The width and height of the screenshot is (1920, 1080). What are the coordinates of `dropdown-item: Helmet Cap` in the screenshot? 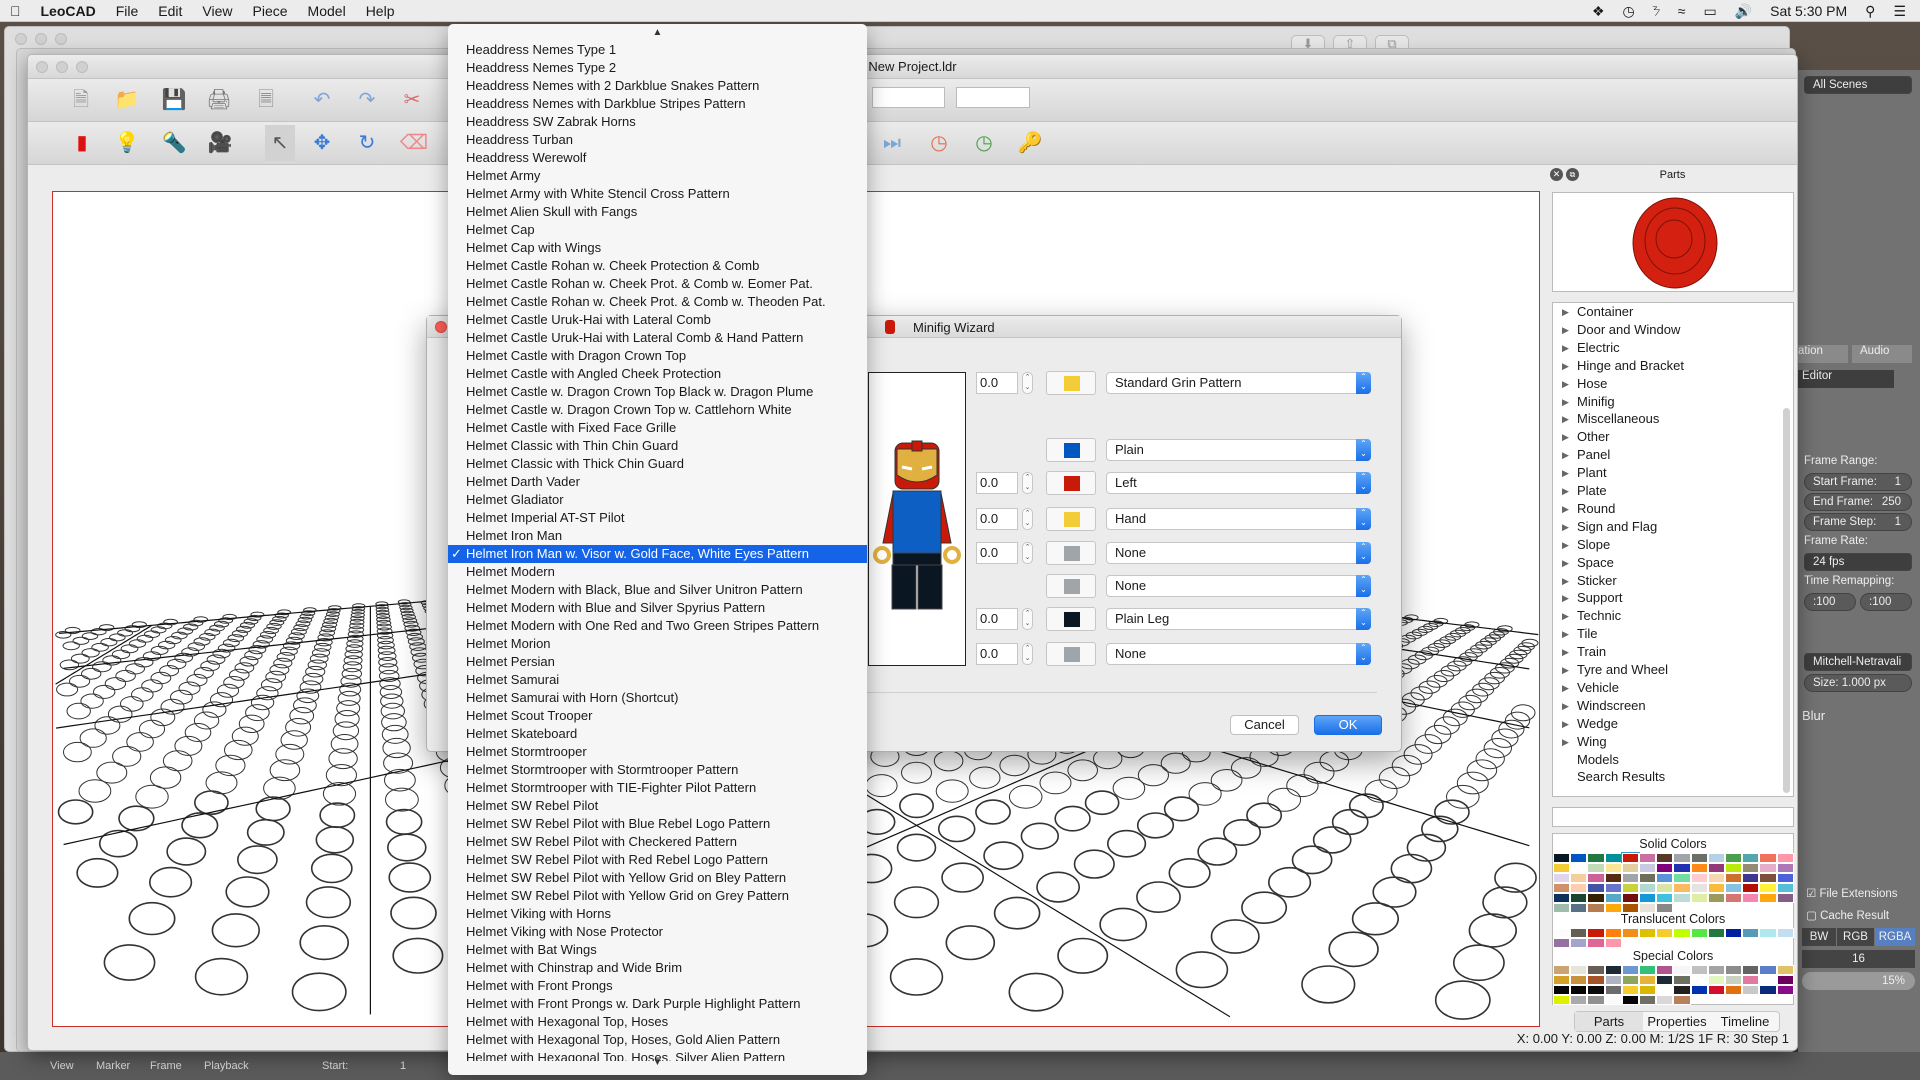 It's located at (657, 230).